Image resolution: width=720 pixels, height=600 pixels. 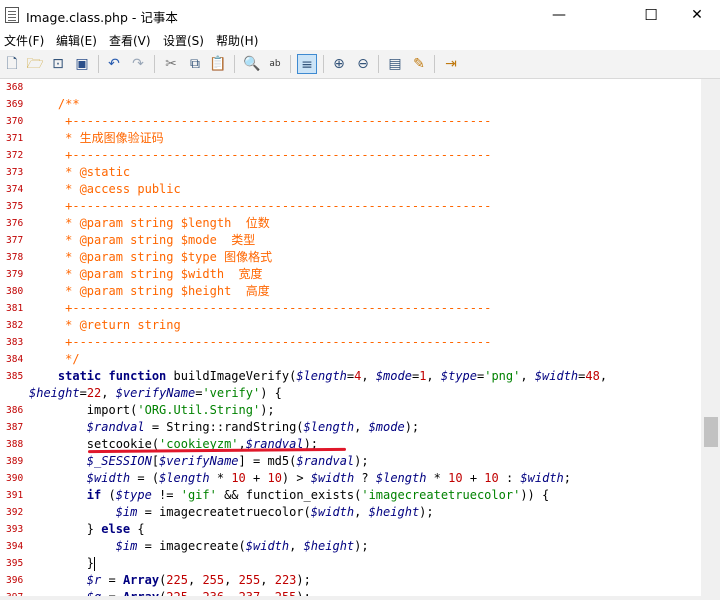 I want to click on code-line: 379 * @param string $width 宽度, so click(x=350, y=274).